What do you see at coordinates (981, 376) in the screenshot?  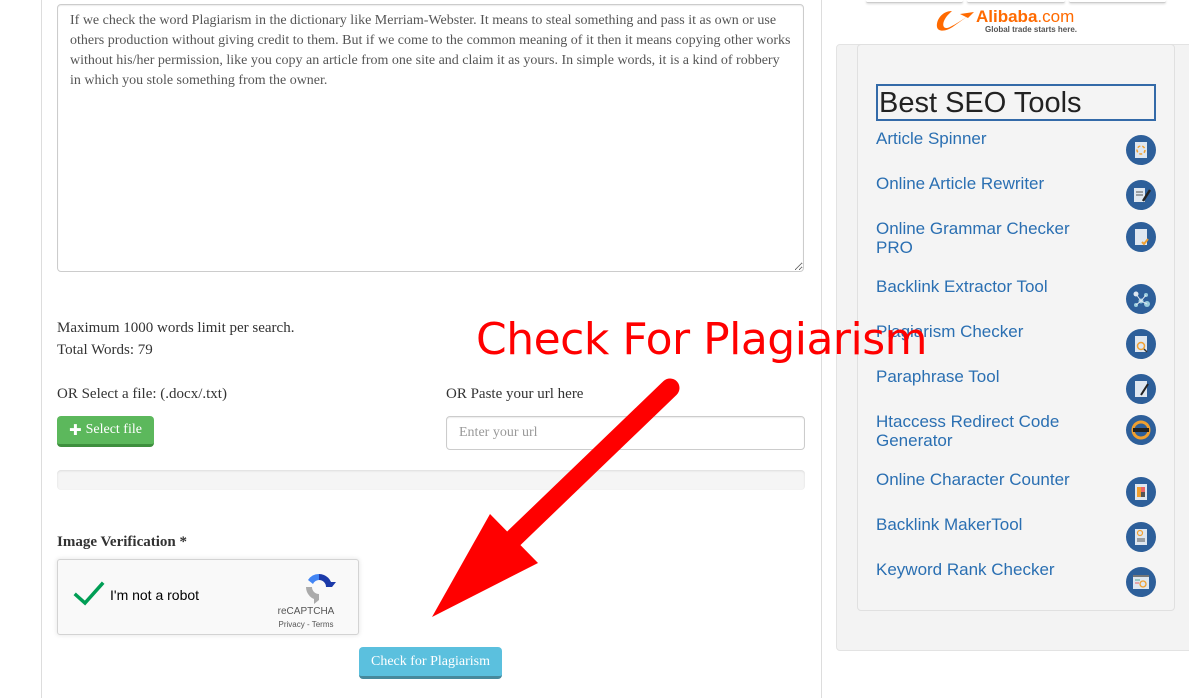 I see `seo-tool-link: Paraphrase Tool` at bounding box center [981, 376].